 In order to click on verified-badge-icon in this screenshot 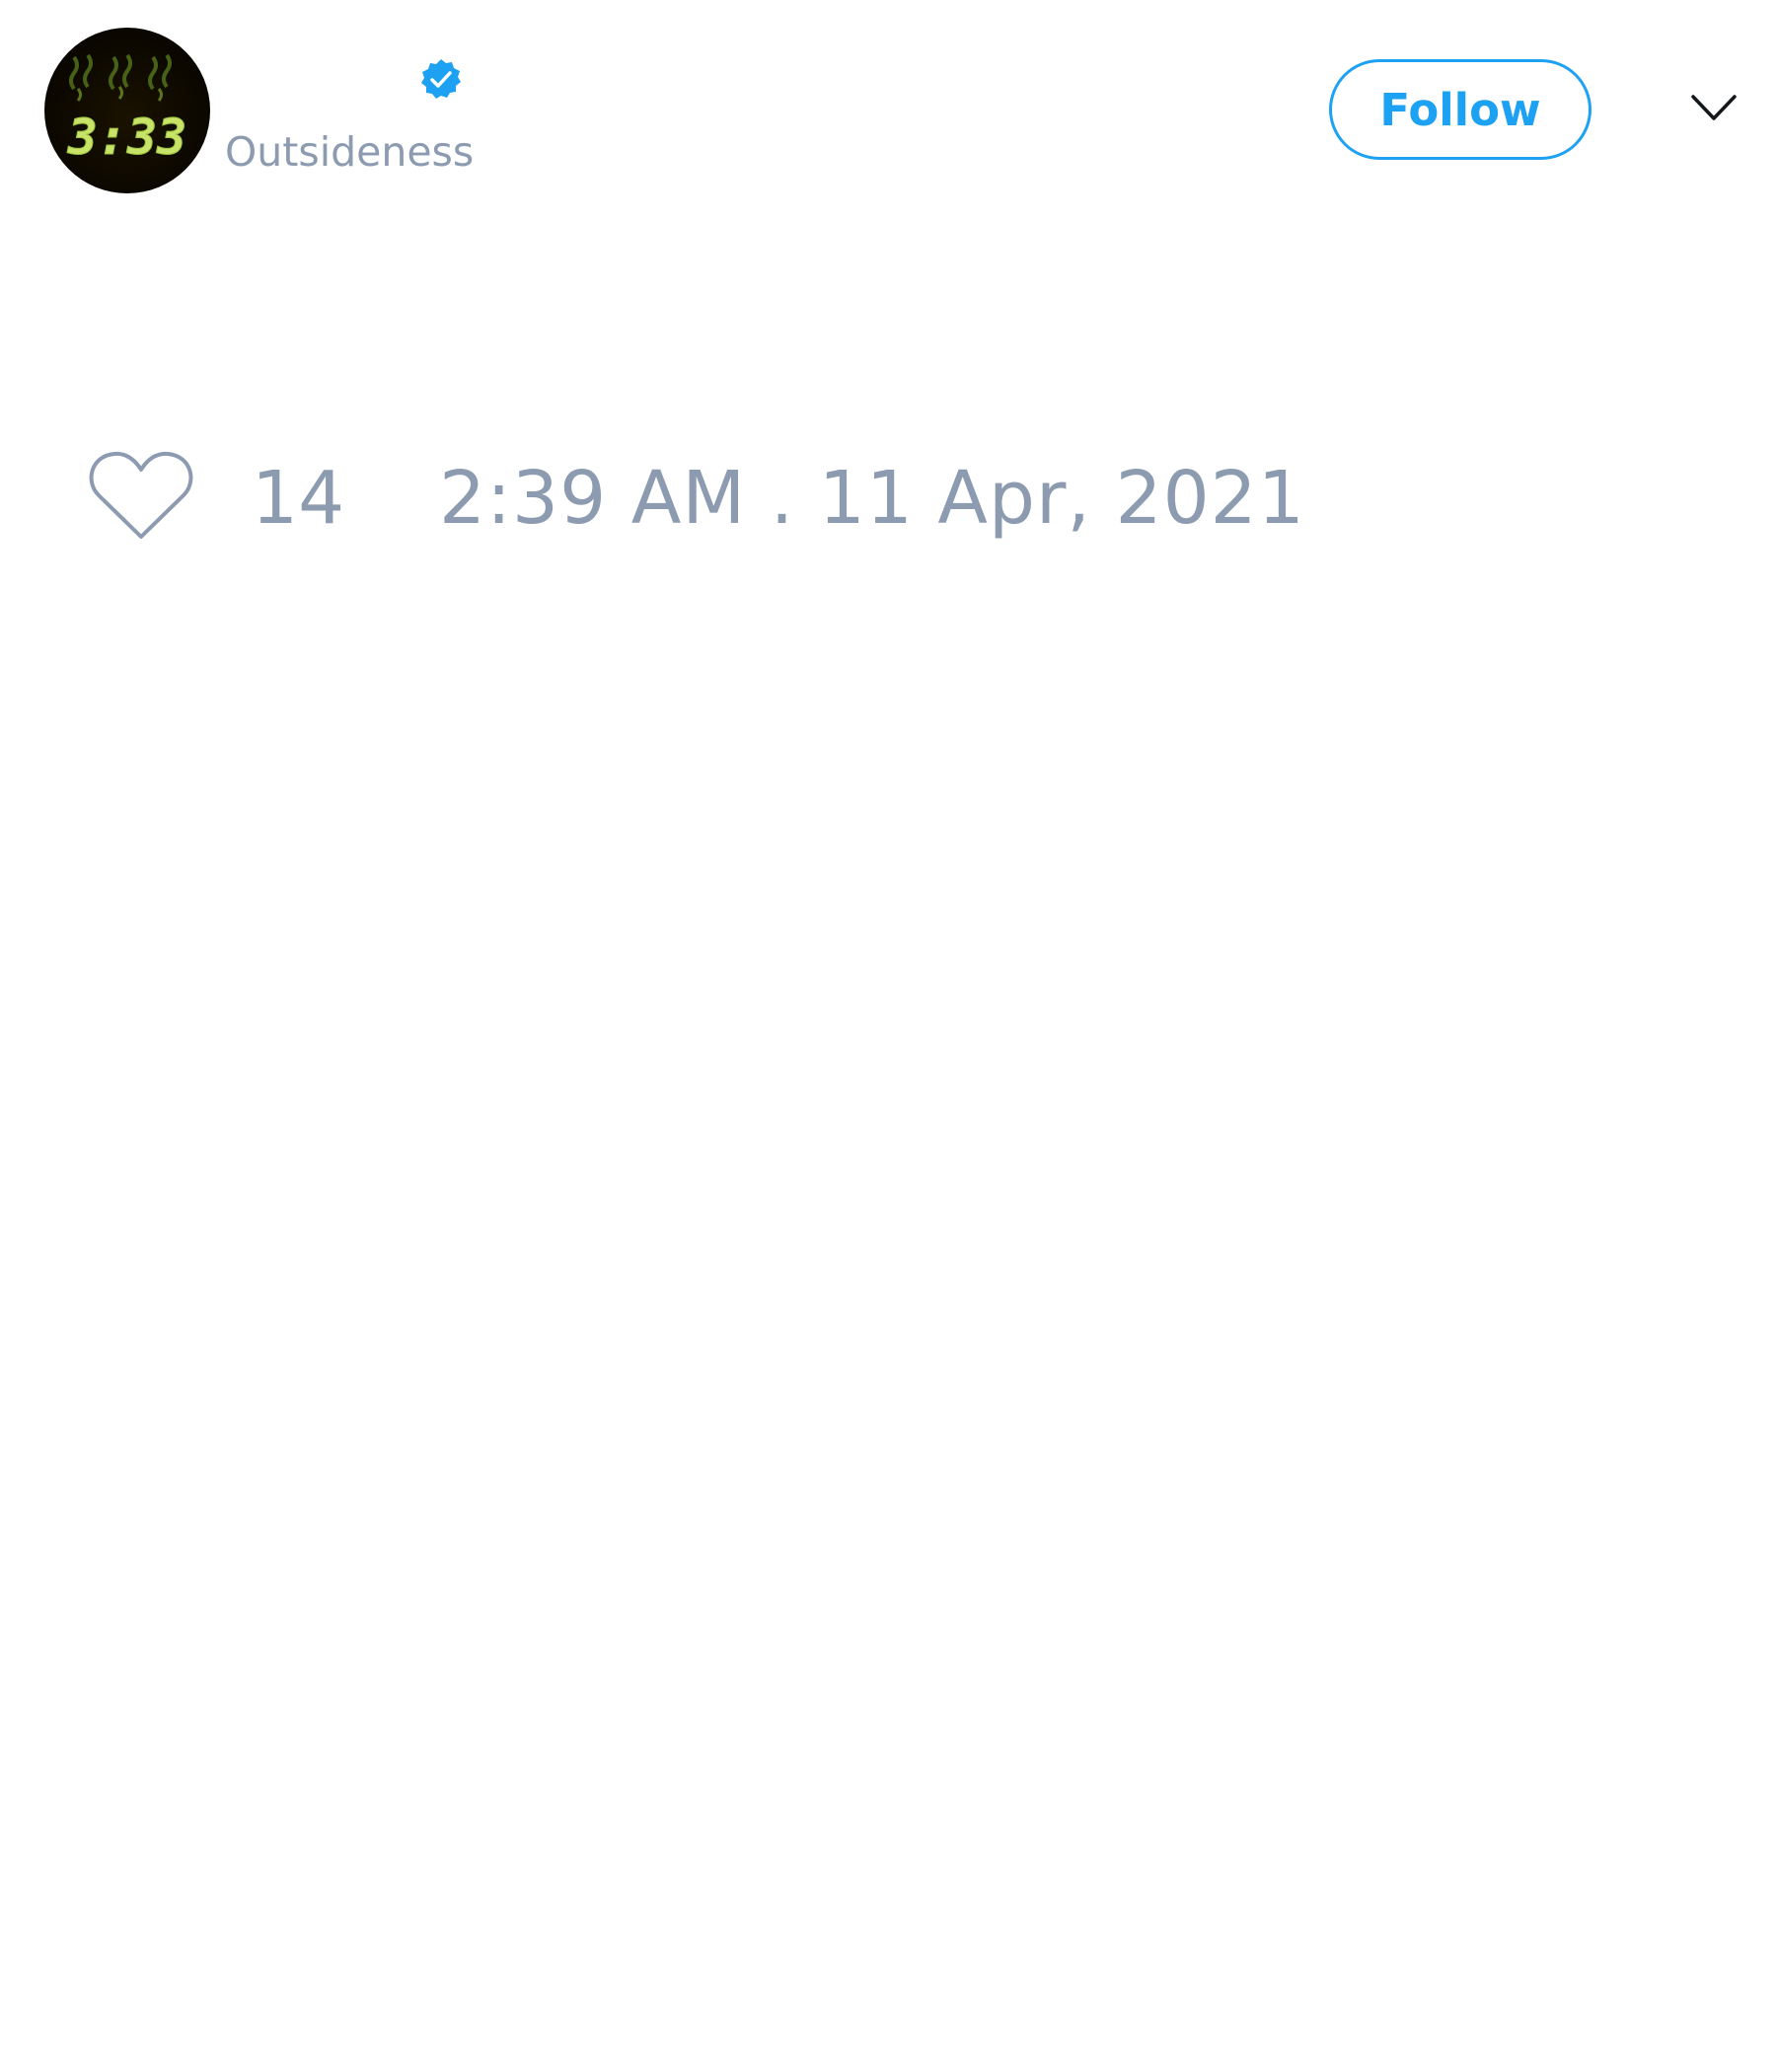, I will do `click(441, 79)`.